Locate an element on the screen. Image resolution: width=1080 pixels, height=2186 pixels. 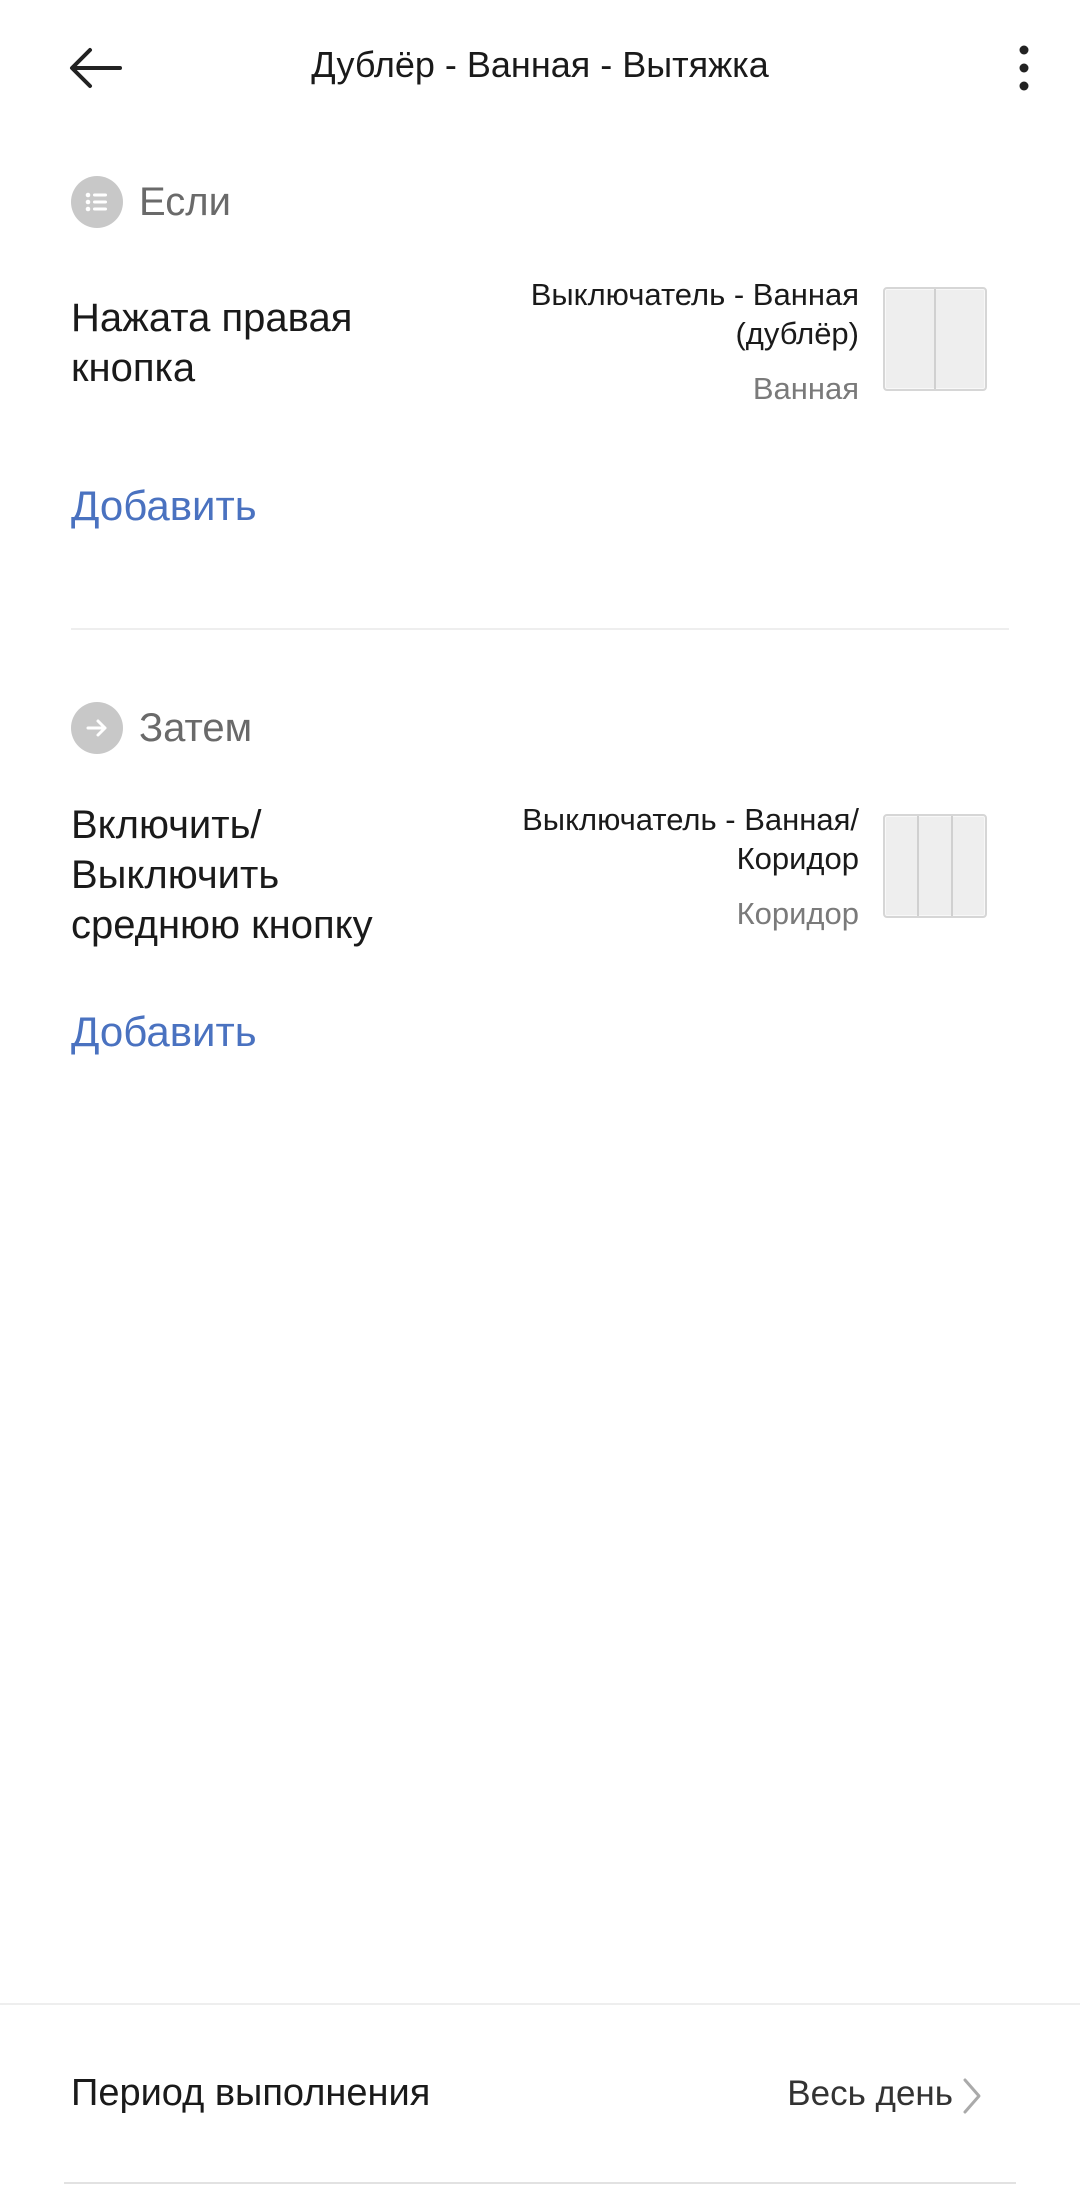
condition-device-info: Выключатель - Ванная (дублёр) Ванная is located at coordinates (649, 341).